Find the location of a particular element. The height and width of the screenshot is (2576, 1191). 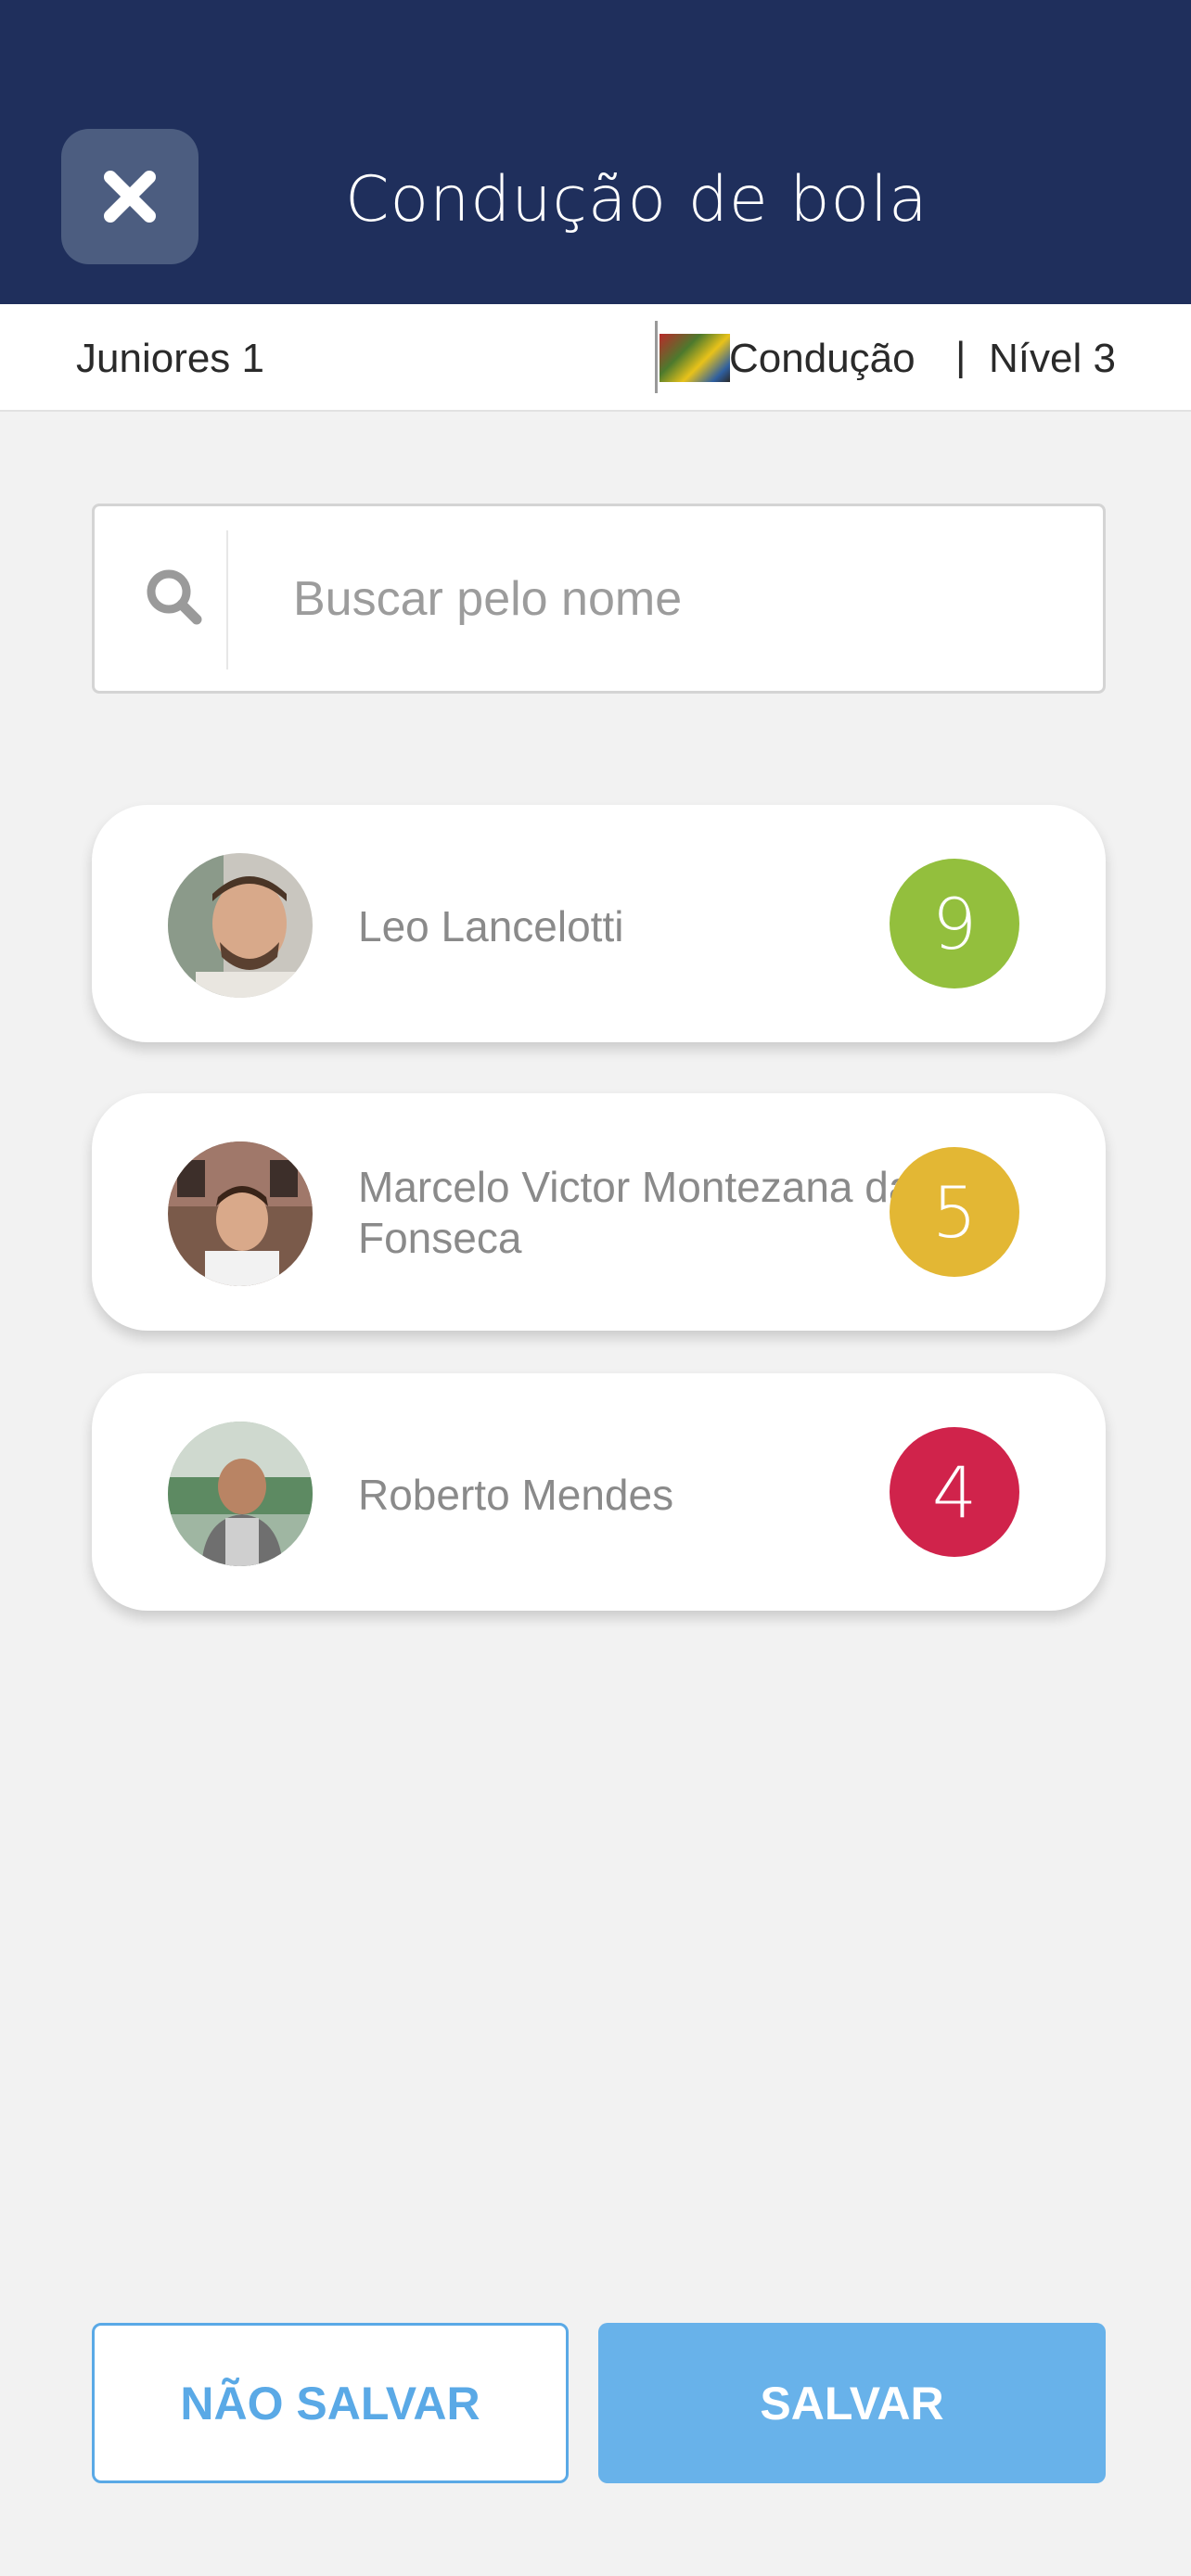

page-title: Condução de bola is located at coordinates (636, 199).